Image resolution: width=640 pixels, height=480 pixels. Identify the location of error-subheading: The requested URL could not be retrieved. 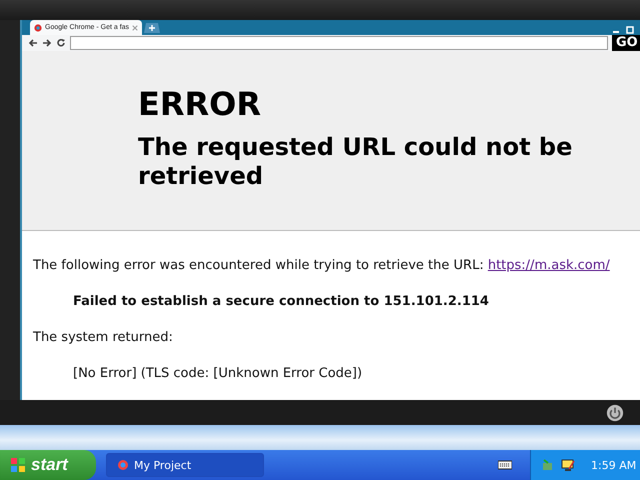
(356, 162).